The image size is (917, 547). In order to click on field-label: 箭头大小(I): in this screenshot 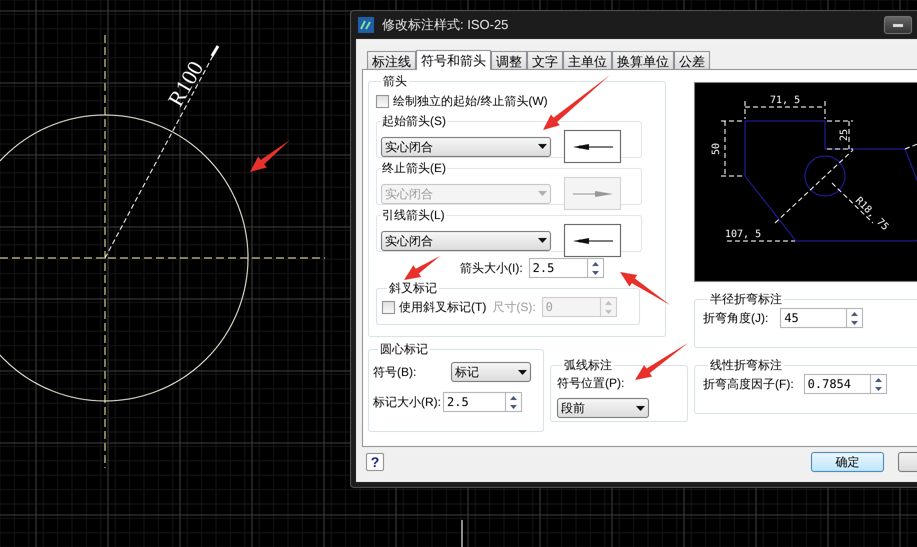, I will do `click(491, 268)`.